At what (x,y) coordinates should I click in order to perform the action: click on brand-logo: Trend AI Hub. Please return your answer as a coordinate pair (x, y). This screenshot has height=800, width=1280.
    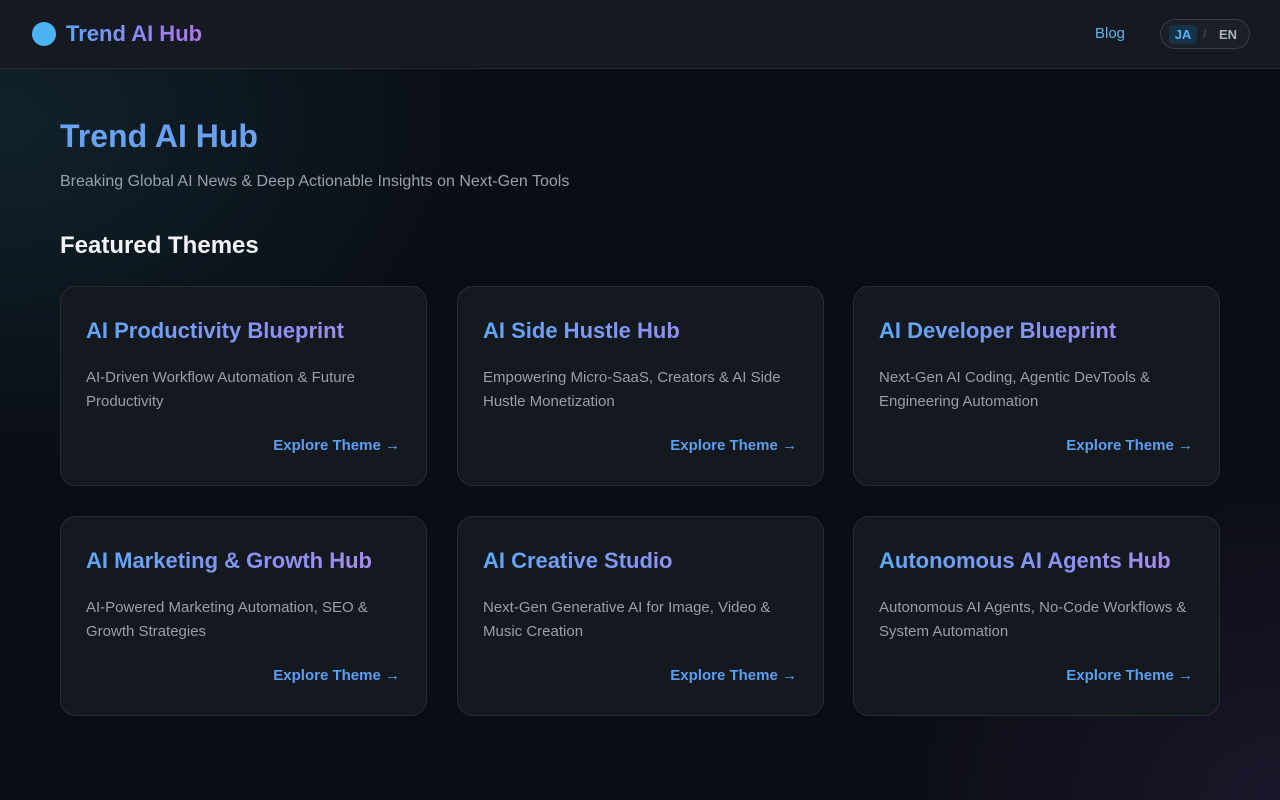
    Looking at the image, I should click on (117, 34).